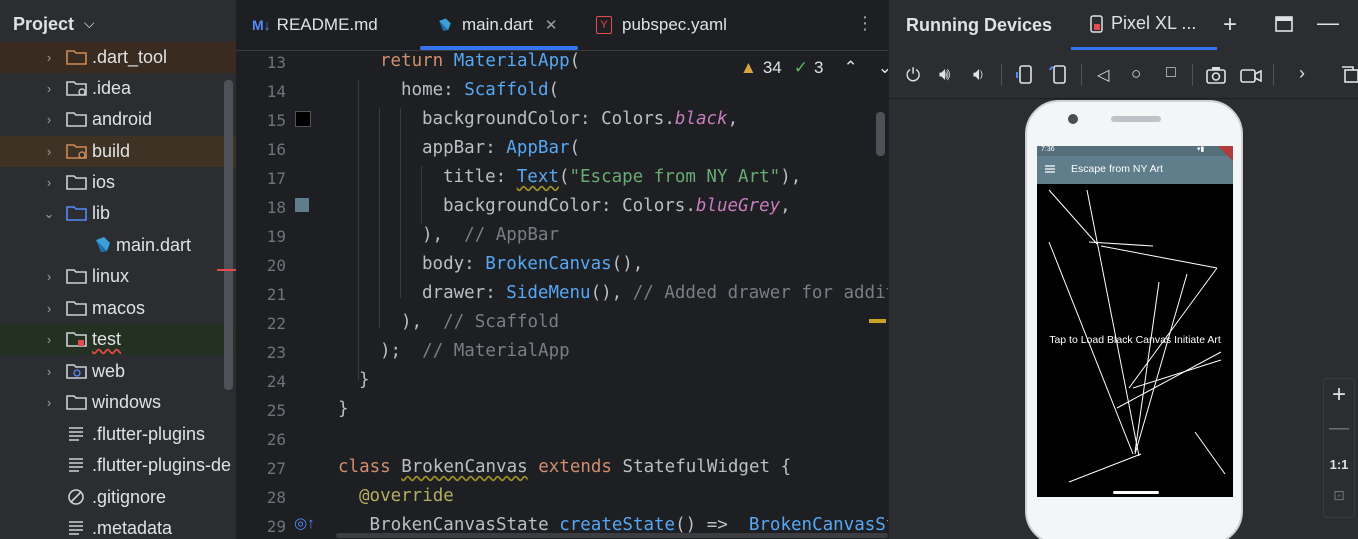 This screenshot has height=539, width=1358. I want to click on color-swatch-black, so click(303, 119).